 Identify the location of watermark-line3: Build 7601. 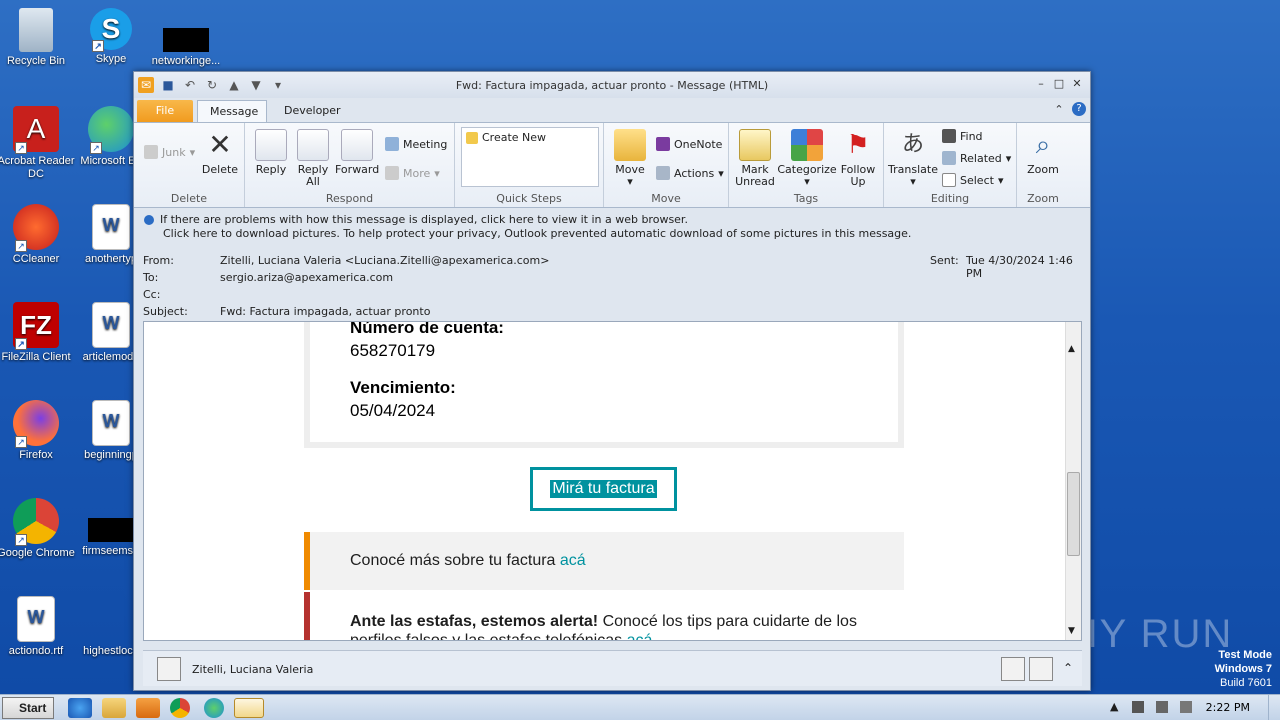
(1246, 683).